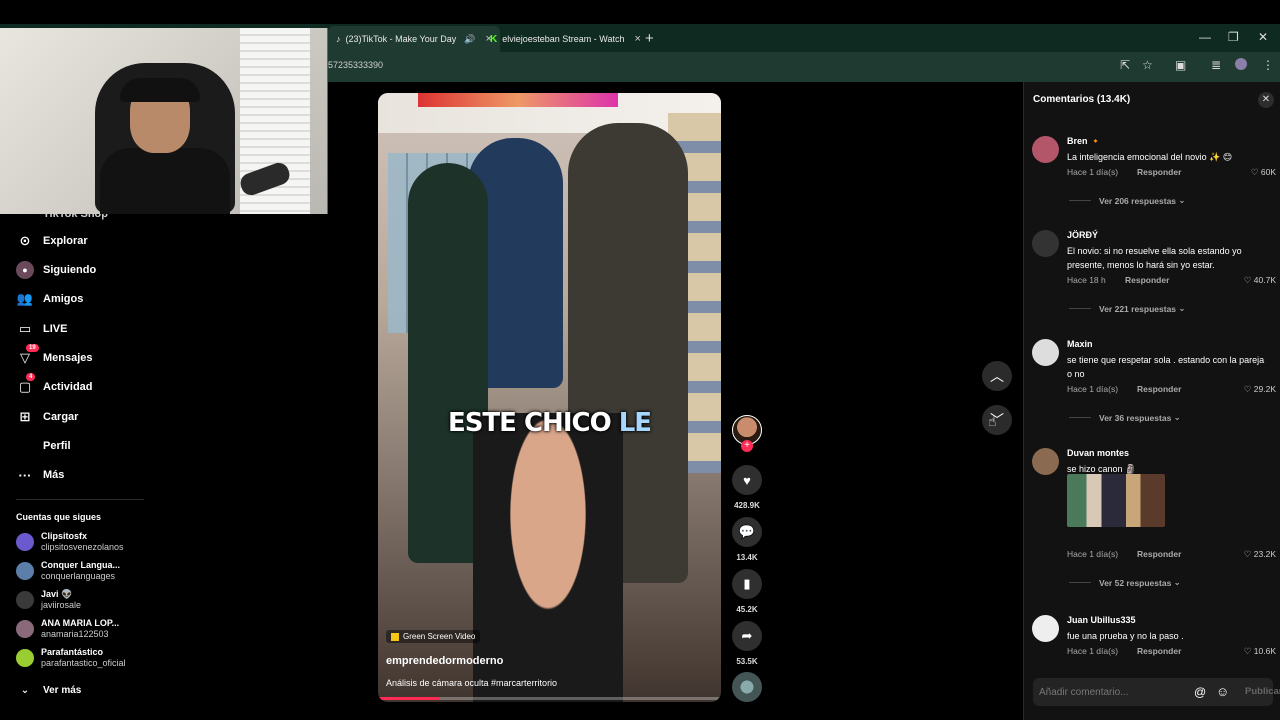 Image resolution: width=1280 pixels, height=720 pixels. What do you see at coordinates (355, 65) in the screenshot?
I see `address-bar: 57235333390` at bounding box center [355, 65].